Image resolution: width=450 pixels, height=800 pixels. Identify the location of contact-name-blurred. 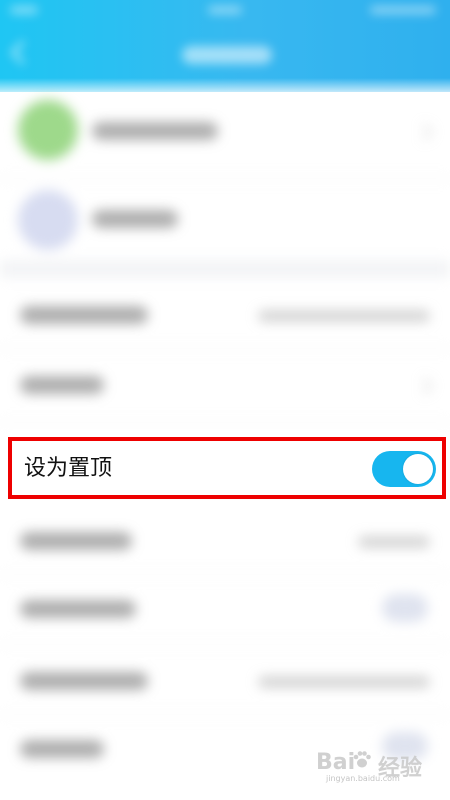
(155, 131).